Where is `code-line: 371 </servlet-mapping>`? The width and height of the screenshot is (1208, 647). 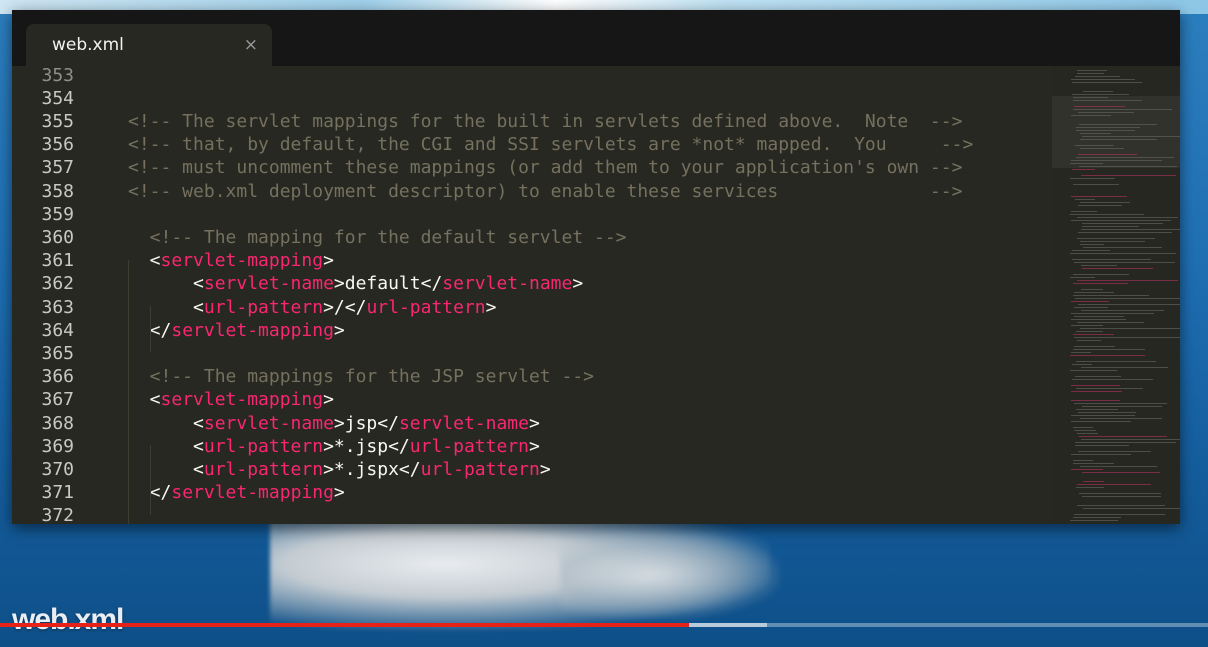 code-line: 371 </servlet-mapping> is located at coordinates (532, 492).